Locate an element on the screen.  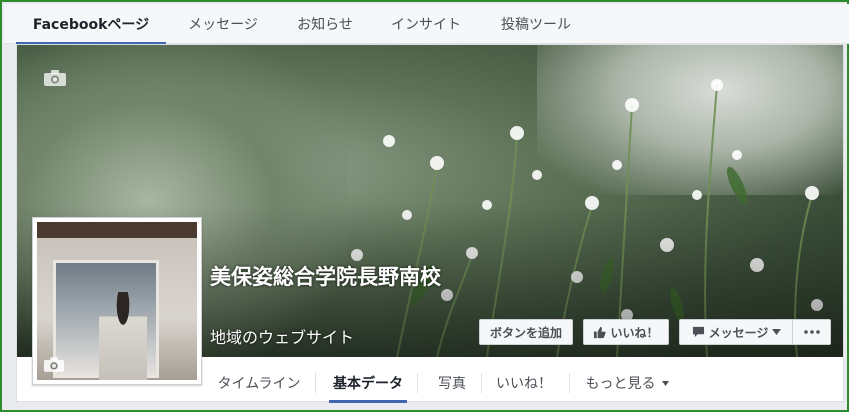
like-button: いいね！ is located at coordinates (626, 332).